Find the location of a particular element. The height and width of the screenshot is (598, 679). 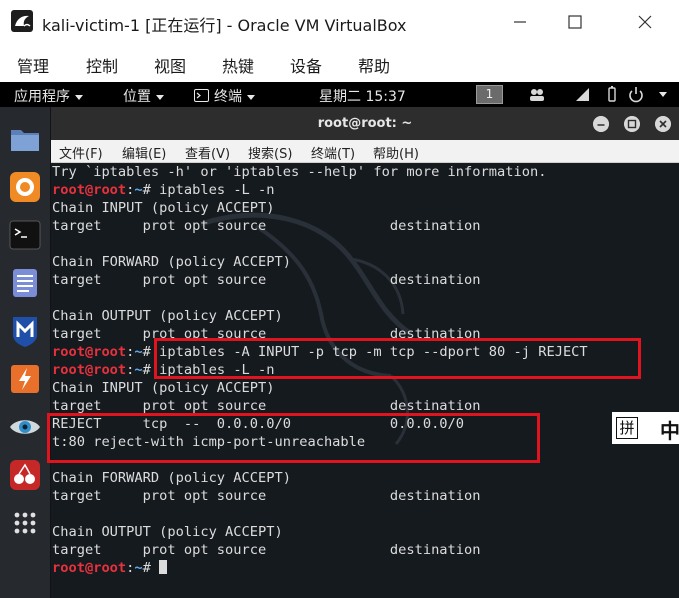

menu-view: 视图 is located at coordinates (170, 65).